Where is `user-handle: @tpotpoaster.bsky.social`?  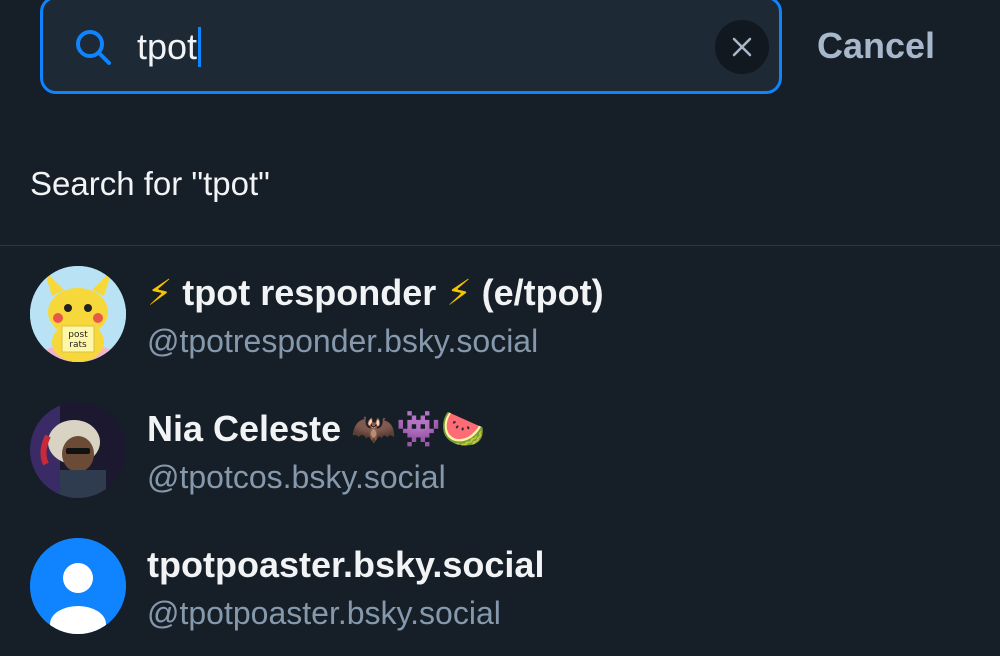 user-handle: @tpotpoaster.bsky.social is located at coordinates (324, 613).